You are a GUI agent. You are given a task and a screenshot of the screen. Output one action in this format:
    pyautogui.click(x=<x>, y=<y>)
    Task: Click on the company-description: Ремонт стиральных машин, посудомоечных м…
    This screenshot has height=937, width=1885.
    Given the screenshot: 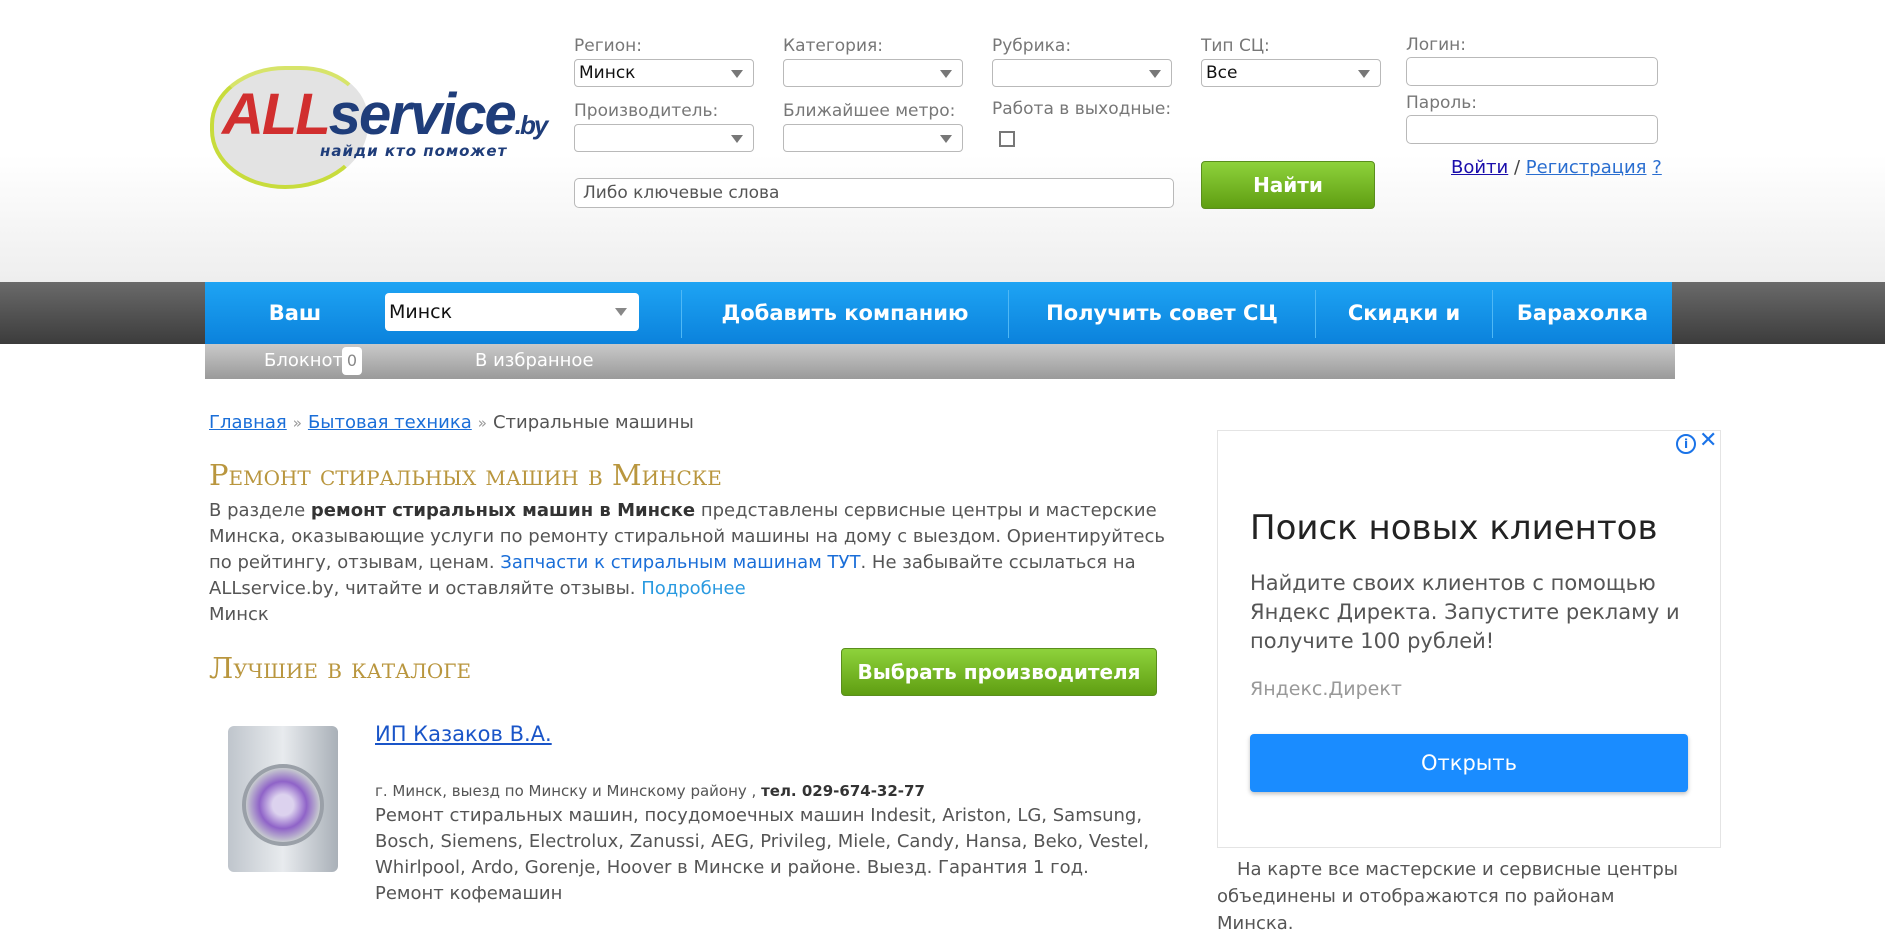 What is the action you would take?
    pyautogui.click(x=762, y=854)
    